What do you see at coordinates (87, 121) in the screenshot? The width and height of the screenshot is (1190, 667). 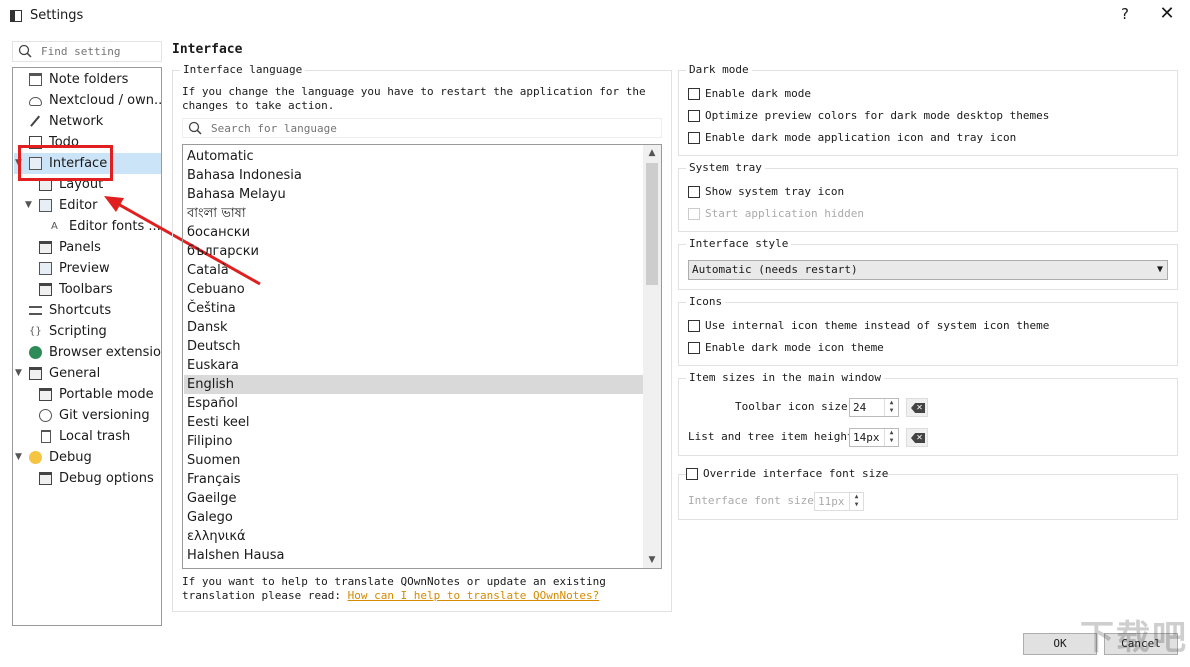 I see `nav-item-network: Network` at bounding box center [87, 121].